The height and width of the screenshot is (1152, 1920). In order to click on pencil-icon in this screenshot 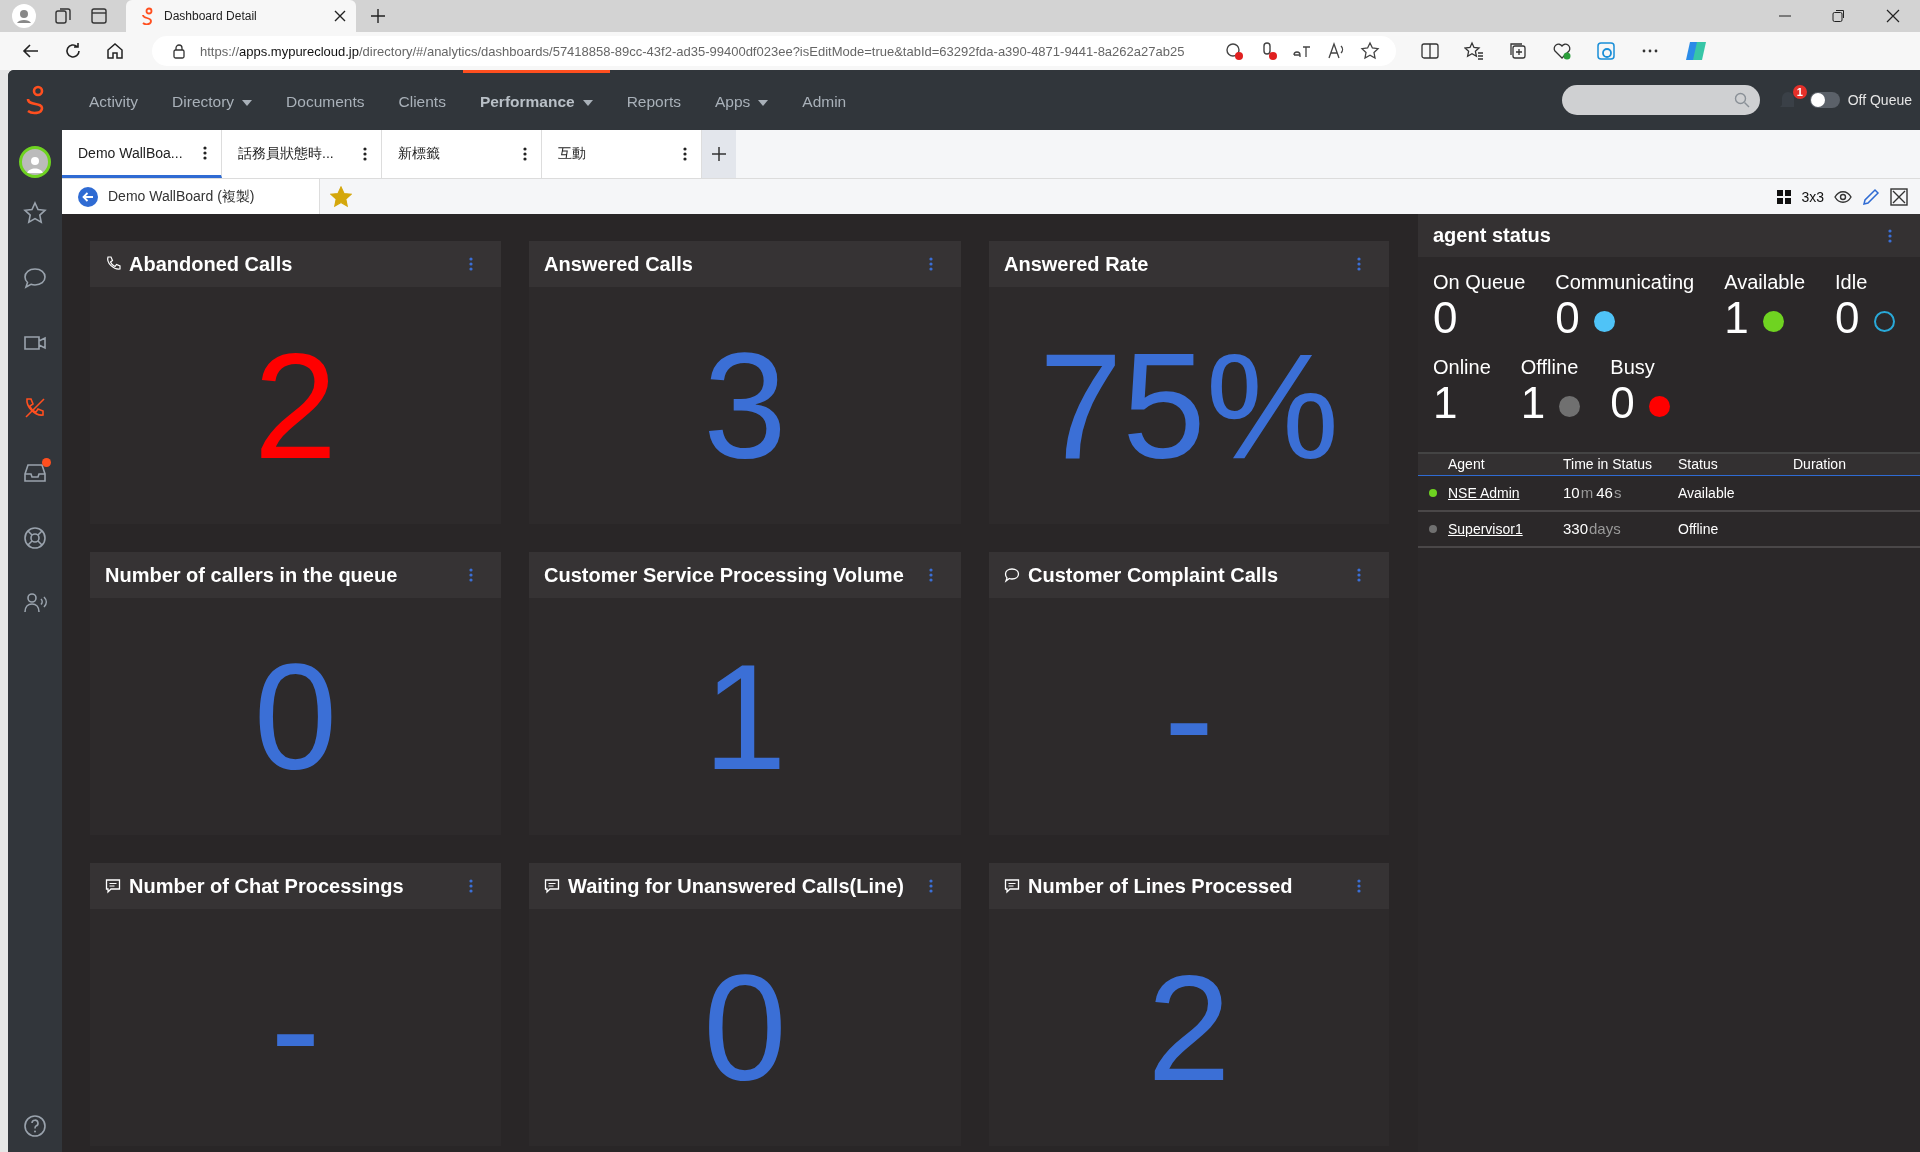, I will do `click(1871, 196)`.